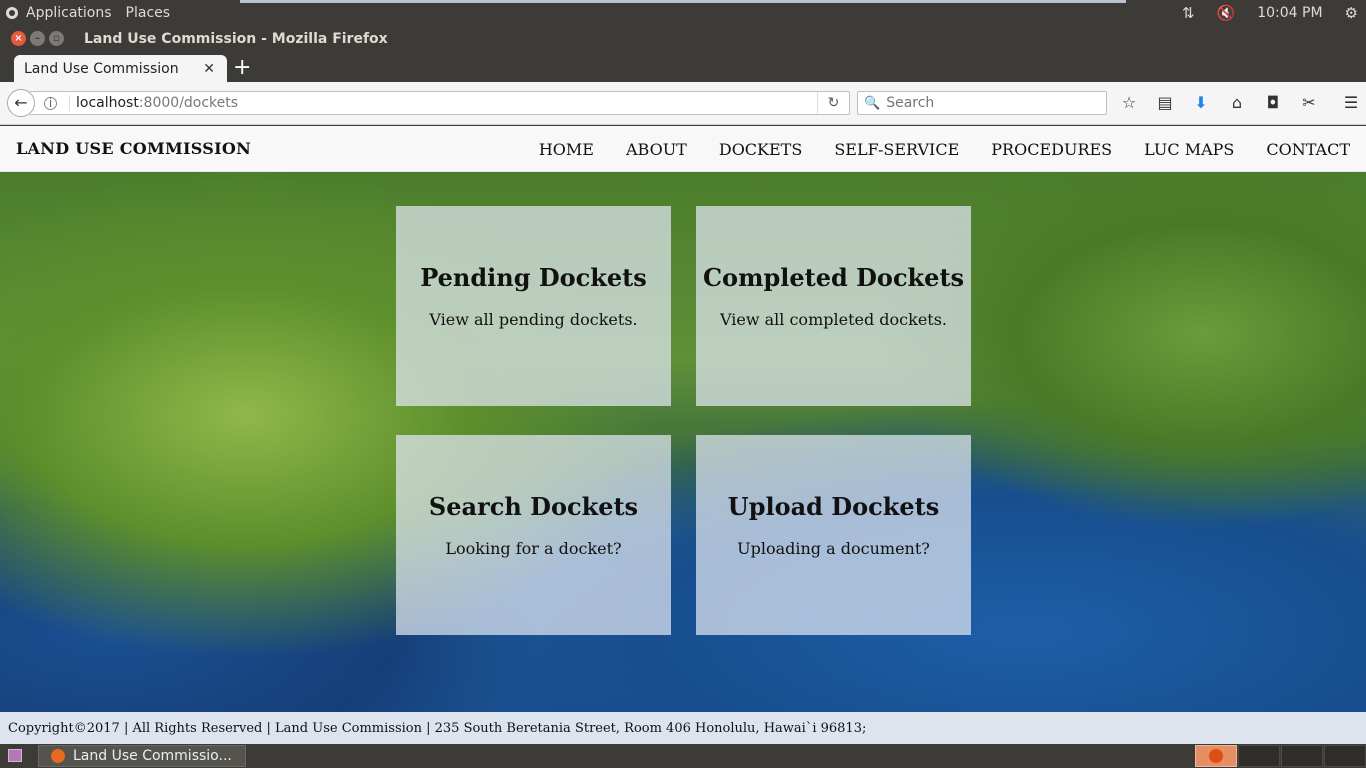  I want to click on nav-home: HOME, so click(566, 149).